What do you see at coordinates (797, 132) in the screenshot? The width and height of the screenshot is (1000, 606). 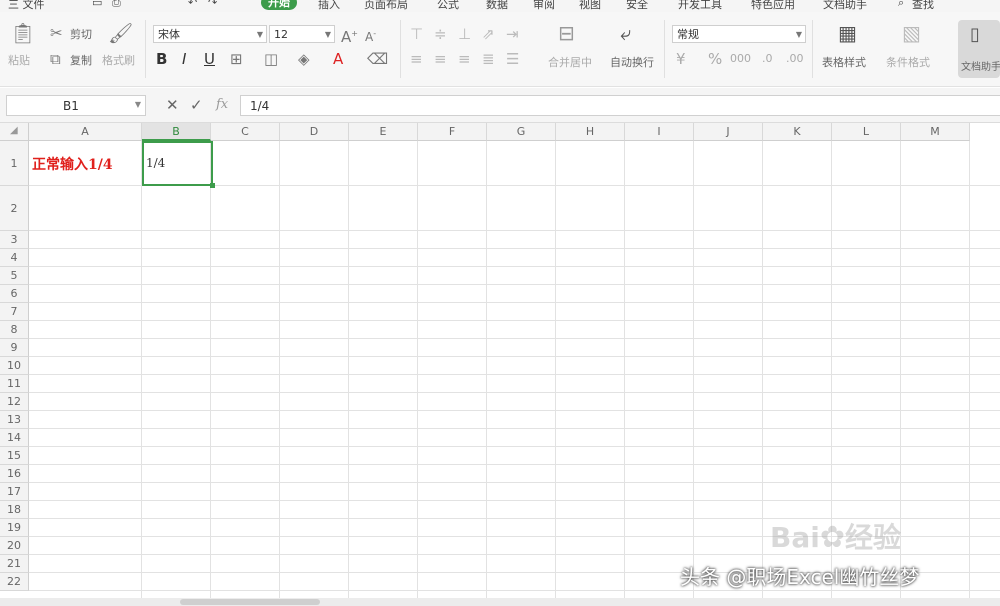 I see `column-header-k: K` at bounding box center [797, 132].